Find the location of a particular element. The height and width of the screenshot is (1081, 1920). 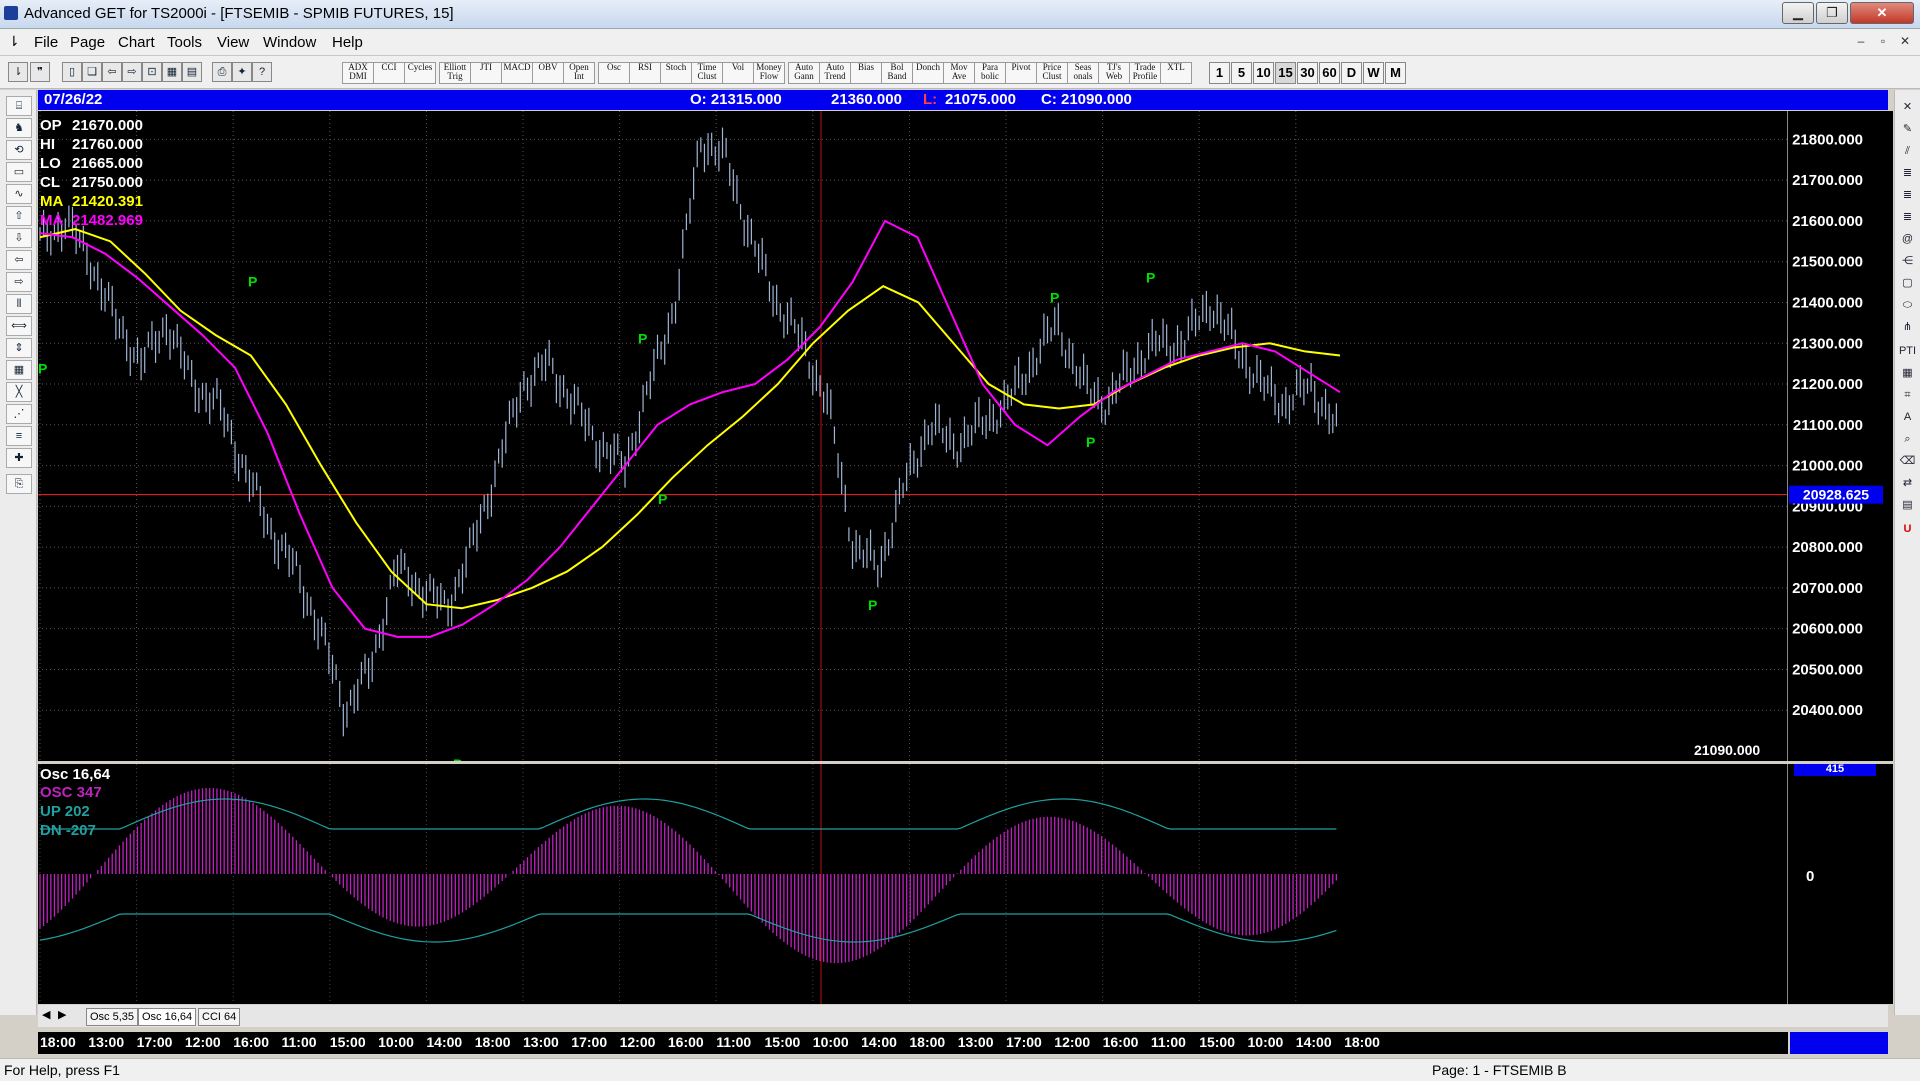

quote-icon: ❞ is located at coordinates (40, 72).